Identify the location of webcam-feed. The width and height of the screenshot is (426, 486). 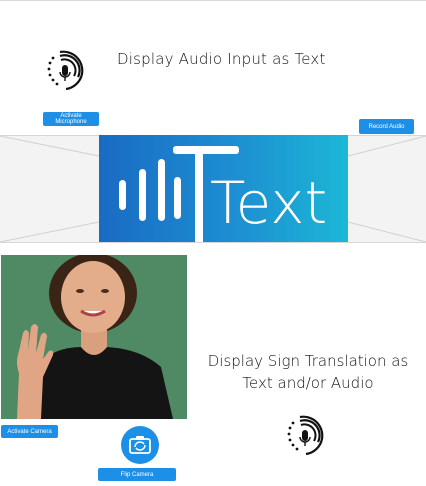
(94, 337).